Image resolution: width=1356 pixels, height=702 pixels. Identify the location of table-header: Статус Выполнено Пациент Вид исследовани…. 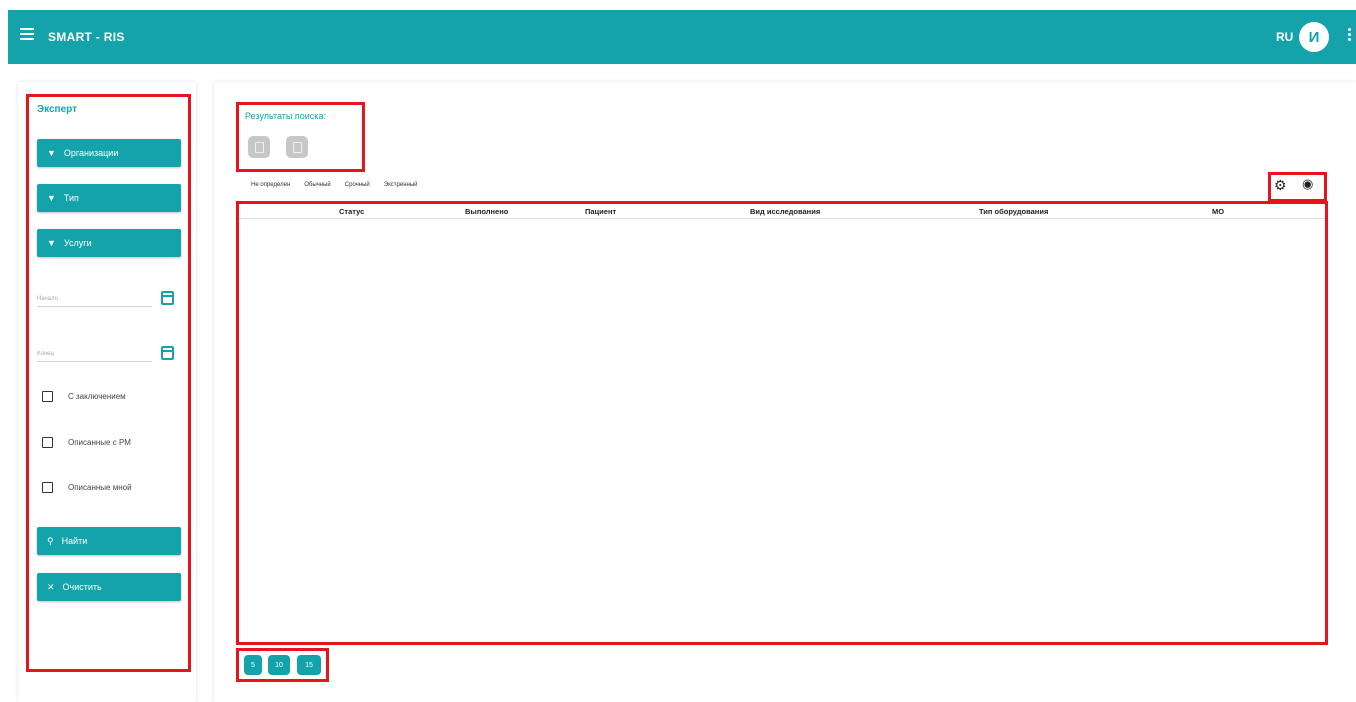
(782, 211).